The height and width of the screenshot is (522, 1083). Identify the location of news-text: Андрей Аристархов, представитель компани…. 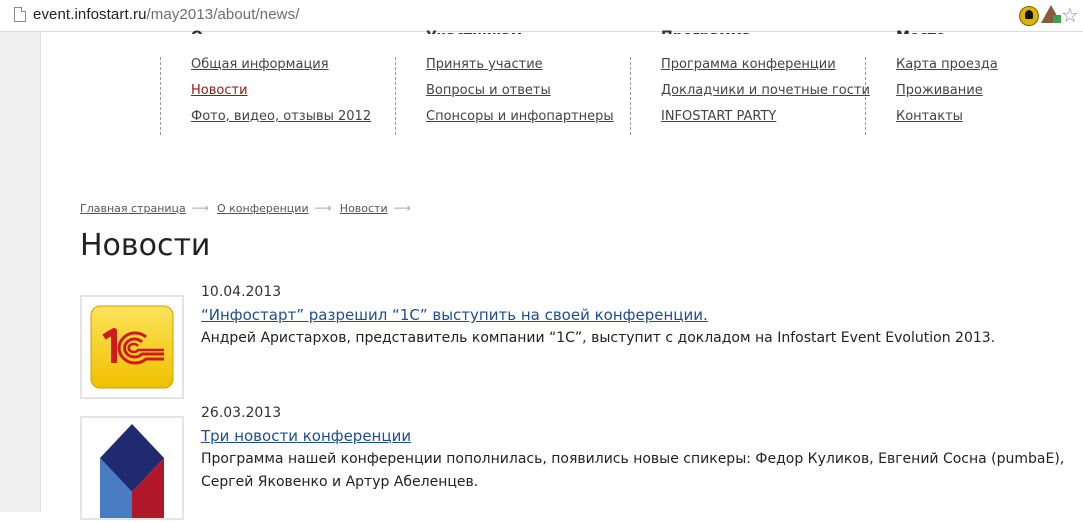
(598, 338).